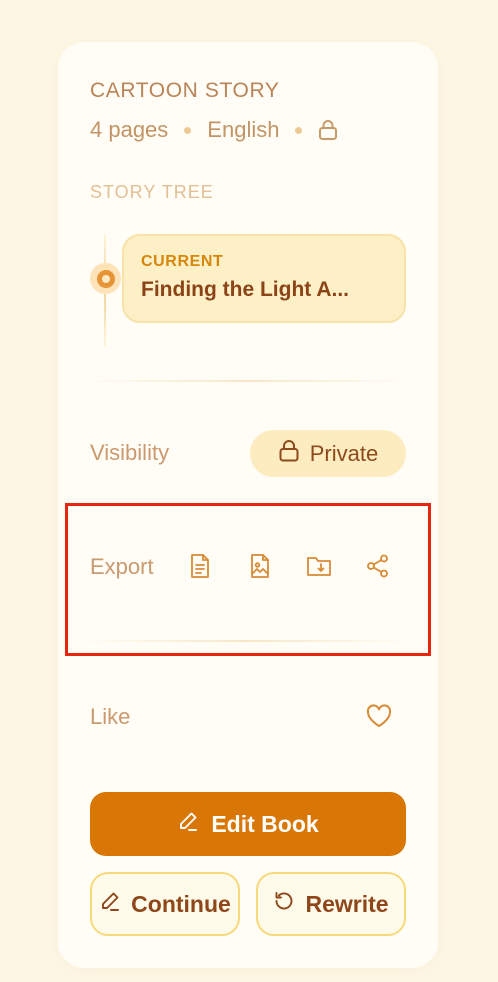 The image size is (498, 982). I want to click on export-highlight-box, so click(248, 579).